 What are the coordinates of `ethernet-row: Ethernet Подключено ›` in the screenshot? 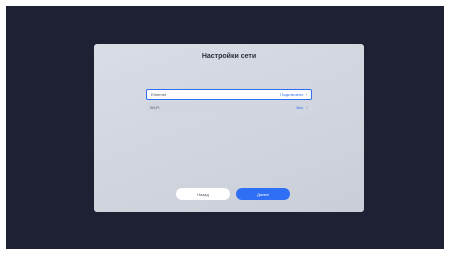 It's located at (229, 94).